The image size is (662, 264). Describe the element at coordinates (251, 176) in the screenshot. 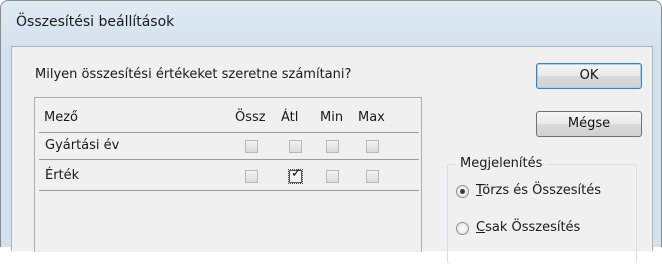

I see `value-sum-checkbox` at that location.